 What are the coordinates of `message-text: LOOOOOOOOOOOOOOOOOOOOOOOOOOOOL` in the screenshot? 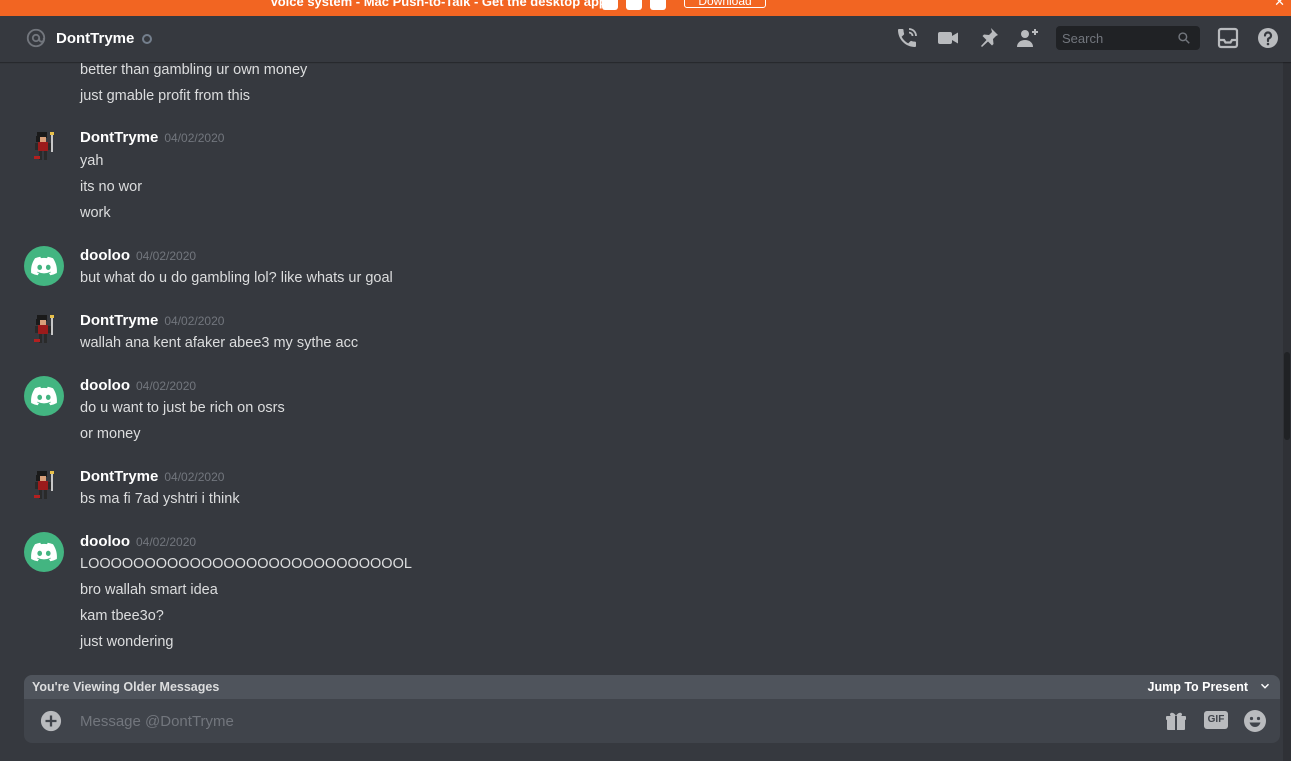 It's located at (246, 564).